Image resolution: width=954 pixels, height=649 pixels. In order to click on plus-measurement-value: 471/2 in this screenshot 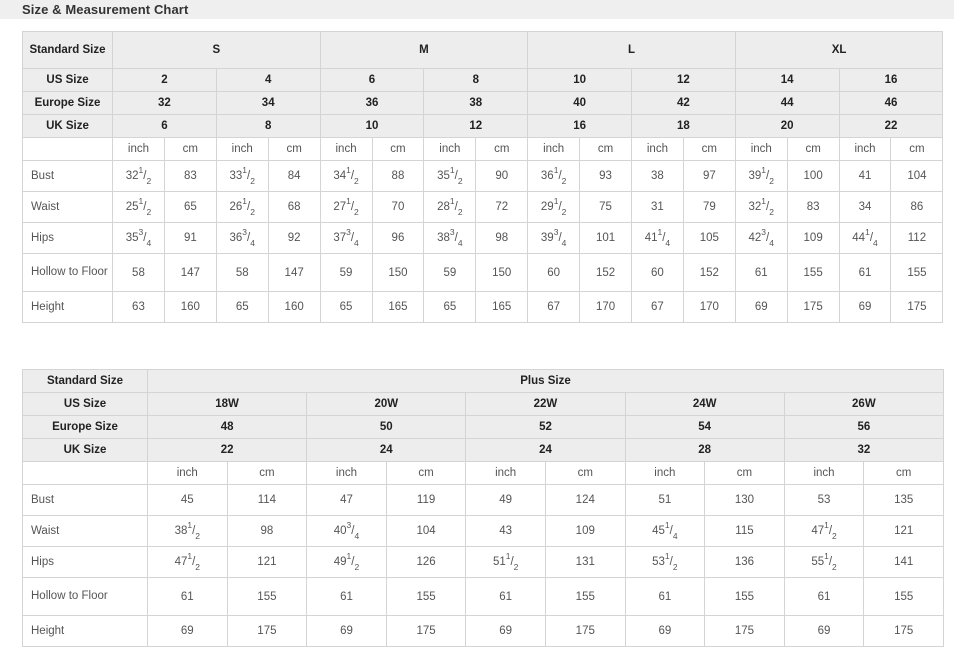, I will do `click(824, 531)`.